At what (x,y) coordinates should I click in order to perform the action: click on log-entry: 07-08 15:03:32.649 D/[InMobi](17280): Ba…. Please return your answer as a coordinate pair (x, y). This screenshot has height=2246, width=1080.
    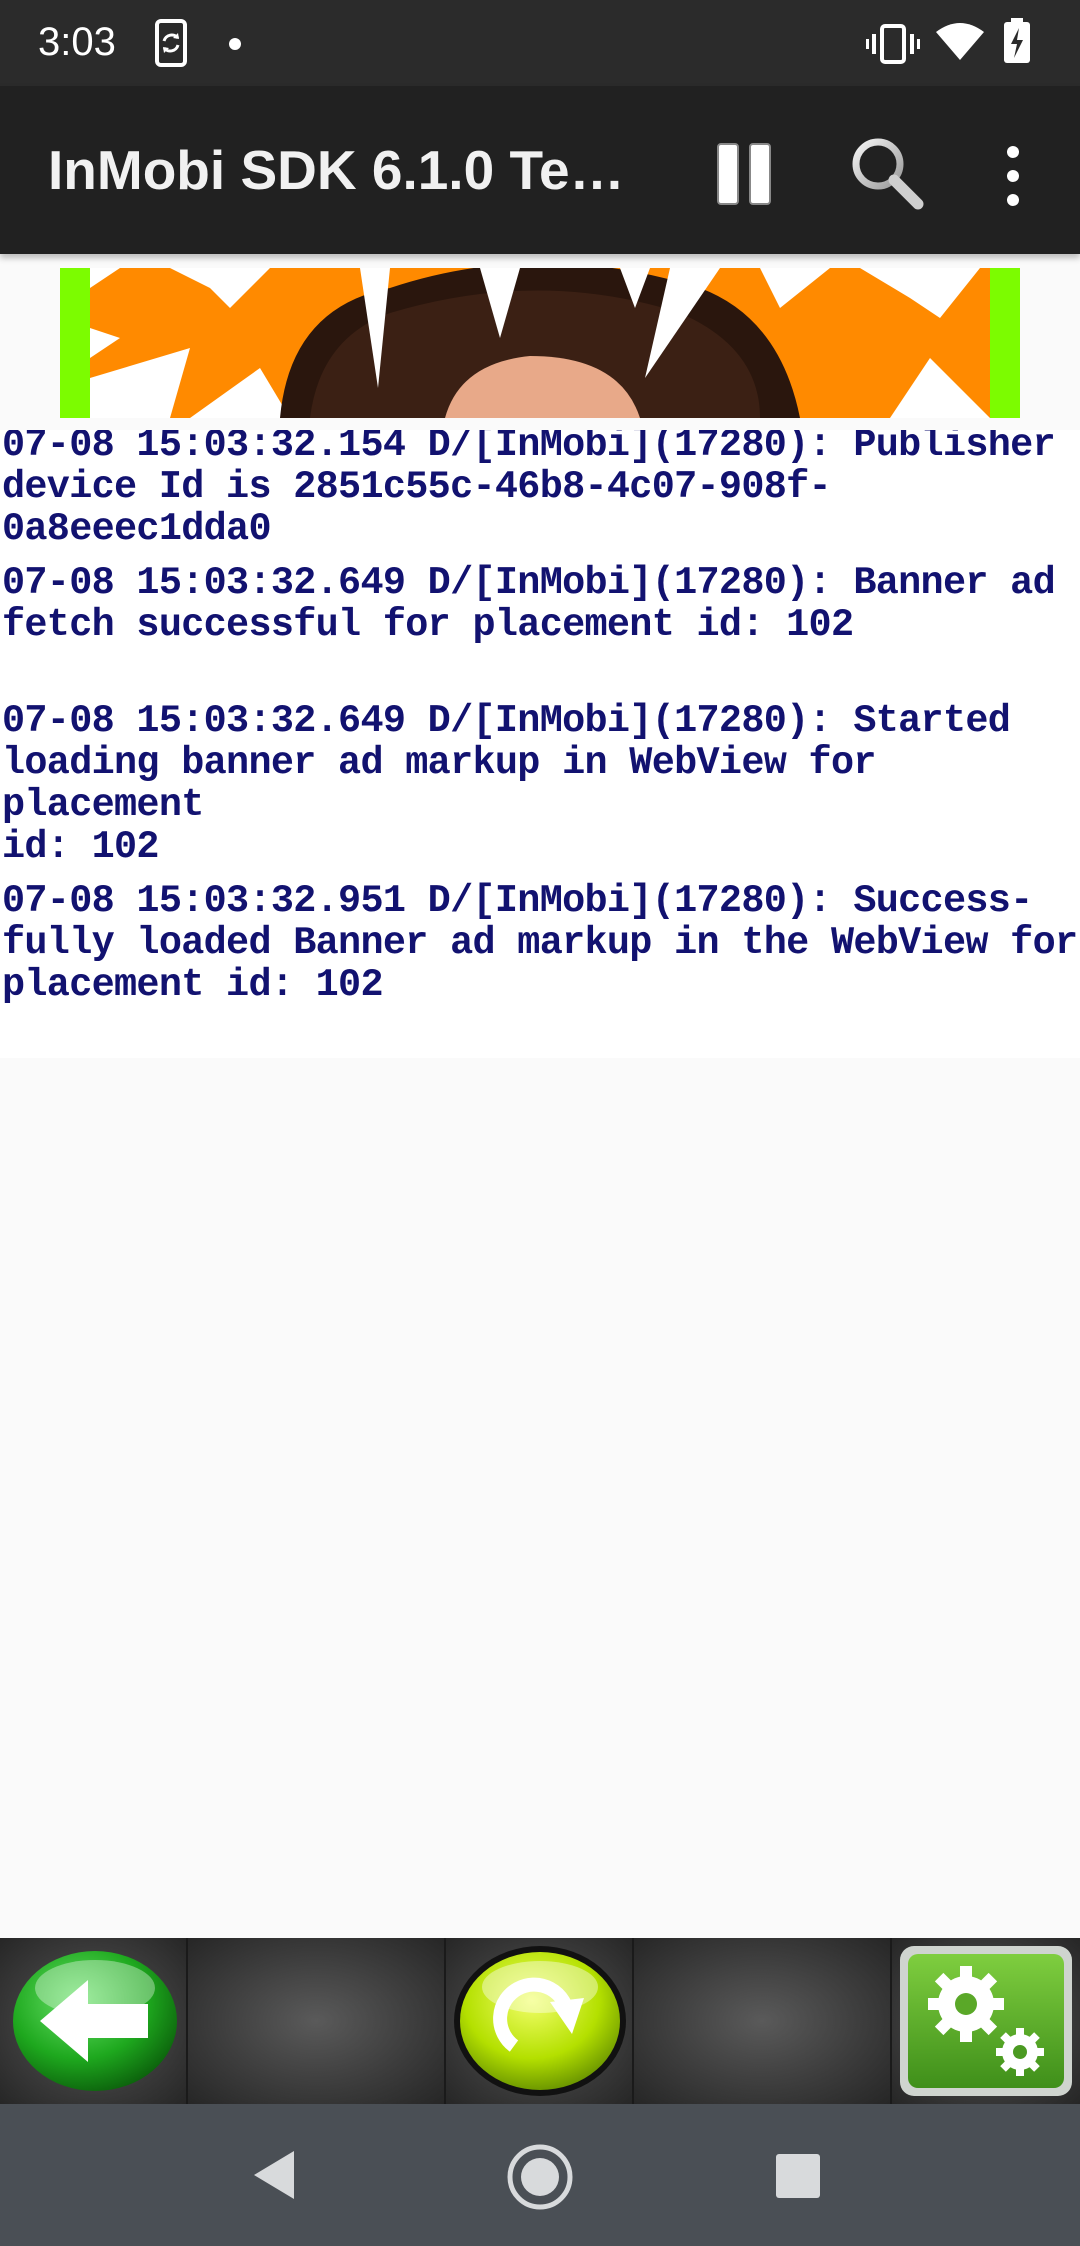
    Looking at the image, I should click on (529, 604).